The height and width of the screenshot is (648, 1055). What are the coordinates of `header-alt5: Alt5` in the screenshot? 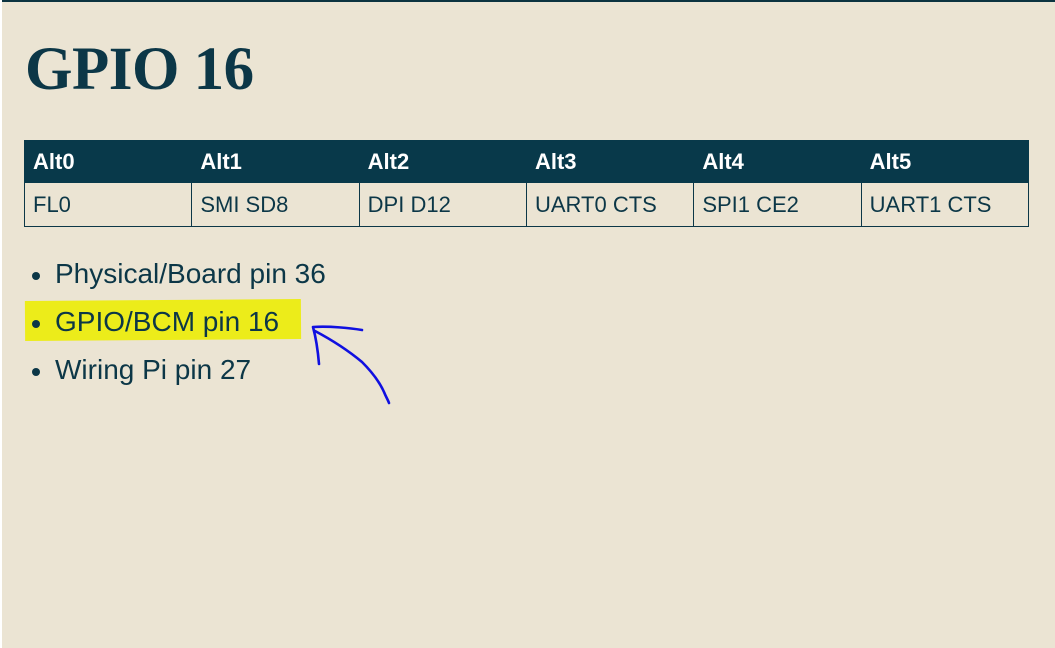 It's located at (945, 161).